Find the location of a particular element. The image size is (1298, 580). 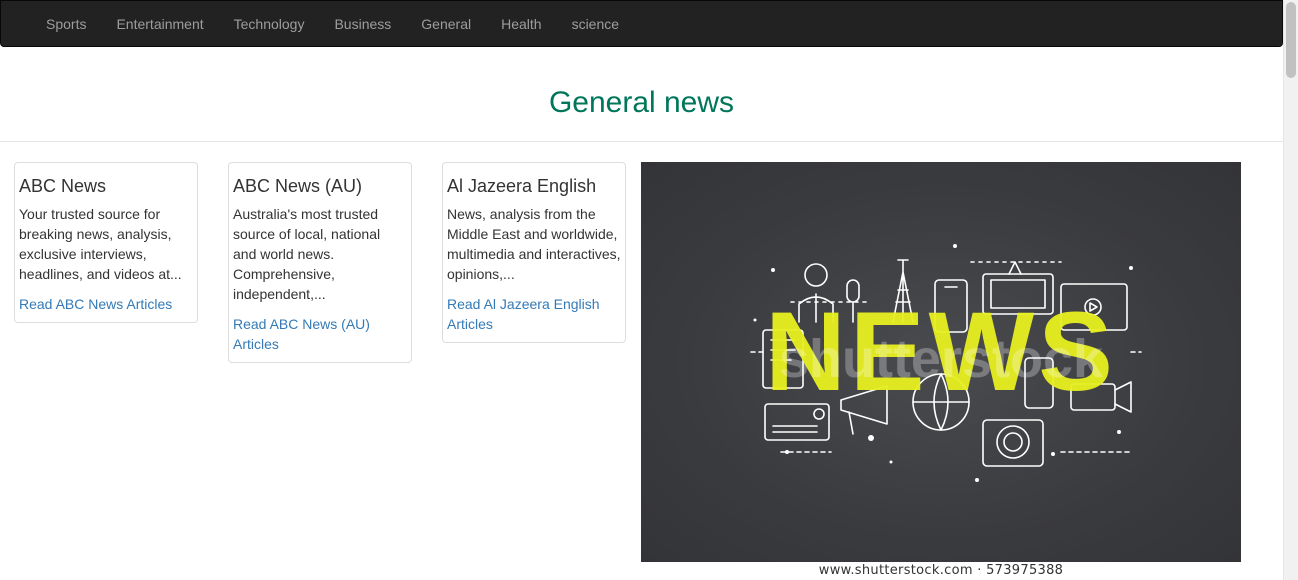

nav-item-health: Health is located at coordinates (521, 24).